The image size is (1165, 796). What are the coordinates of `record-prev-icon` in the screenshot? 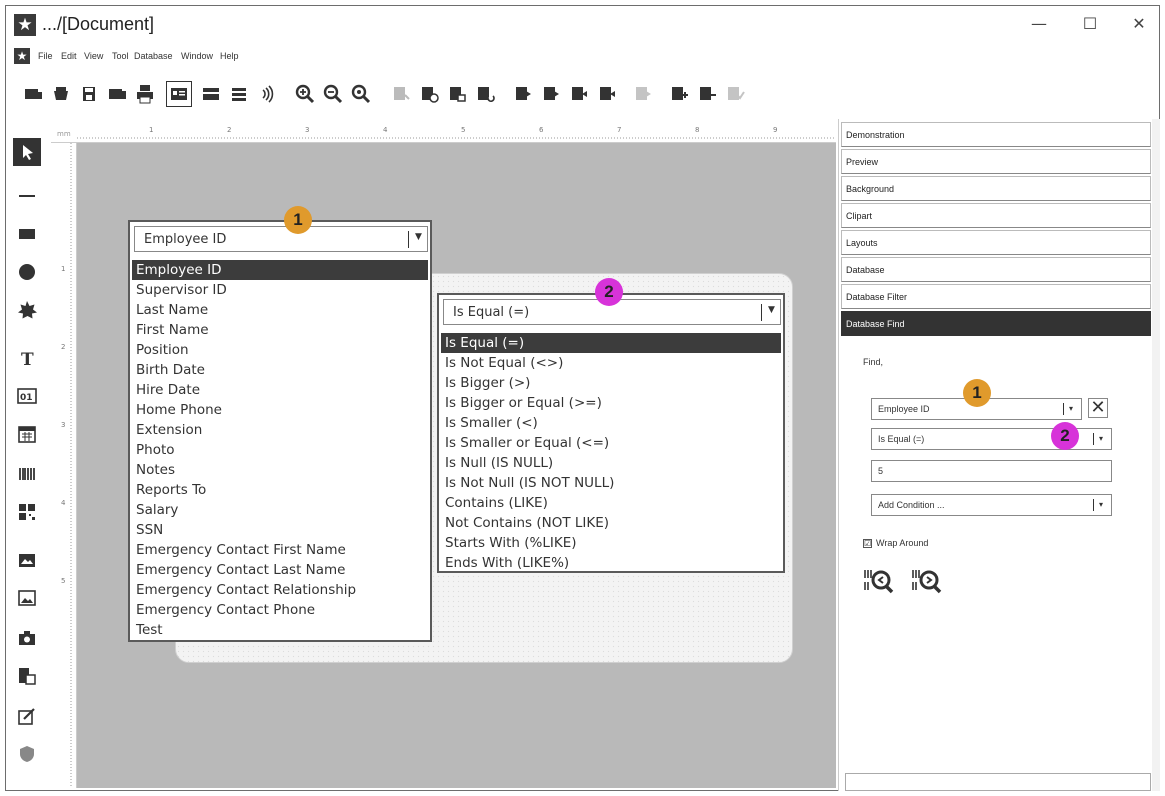 It's located at (551, 94).